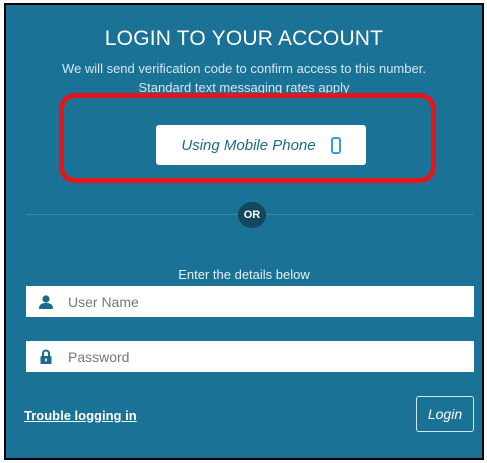 The height and width of the screenshot is (463, 487). Describe the element at coordinates (335, 145) in the screenshot. I see `mobile-phone-icon` at that location.